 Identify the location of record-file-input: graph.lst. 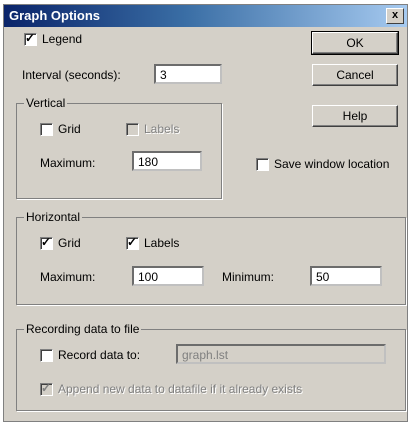
(281, 354).